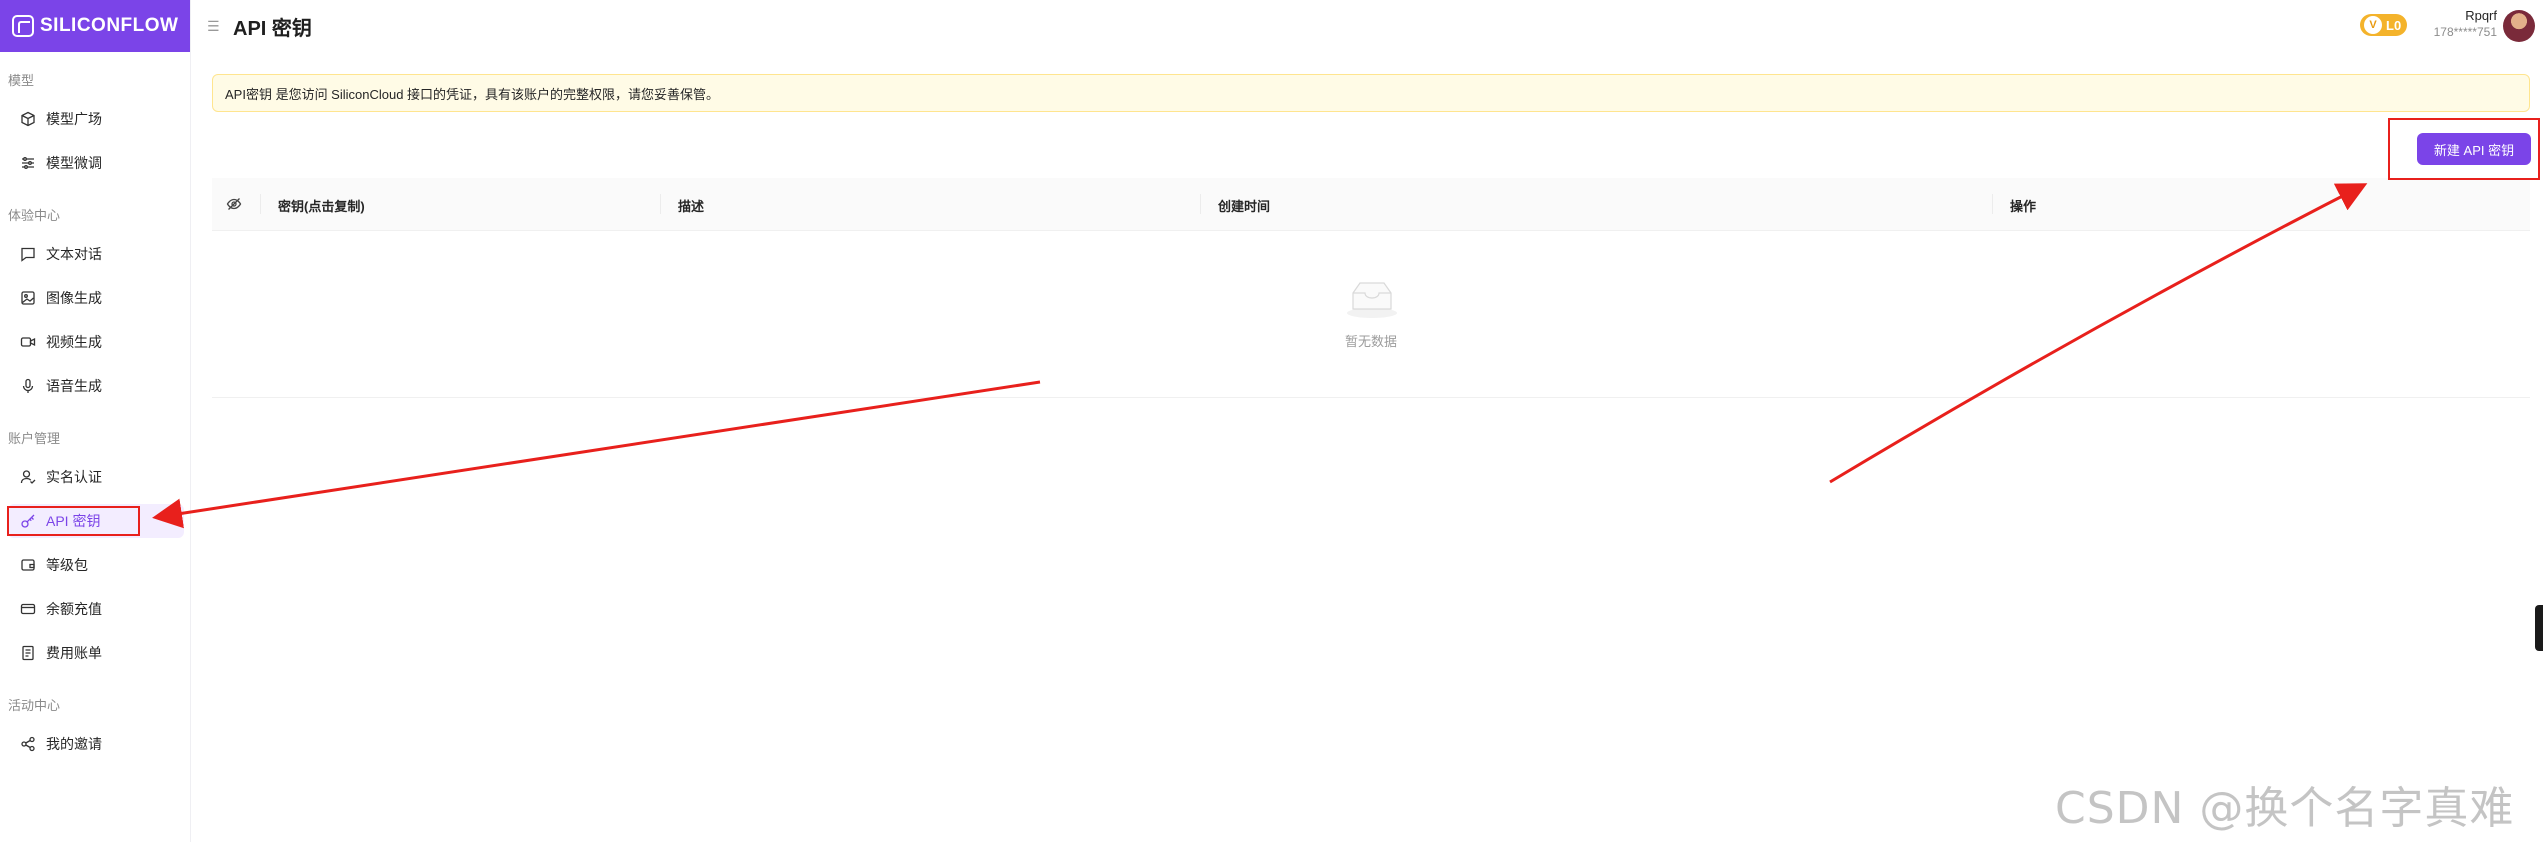 The width and height of the screenshot is (2543, 842). Describe the element at coordinates (2098, 333) in the screenshot. I see `annotation-arrow-right` at that location.